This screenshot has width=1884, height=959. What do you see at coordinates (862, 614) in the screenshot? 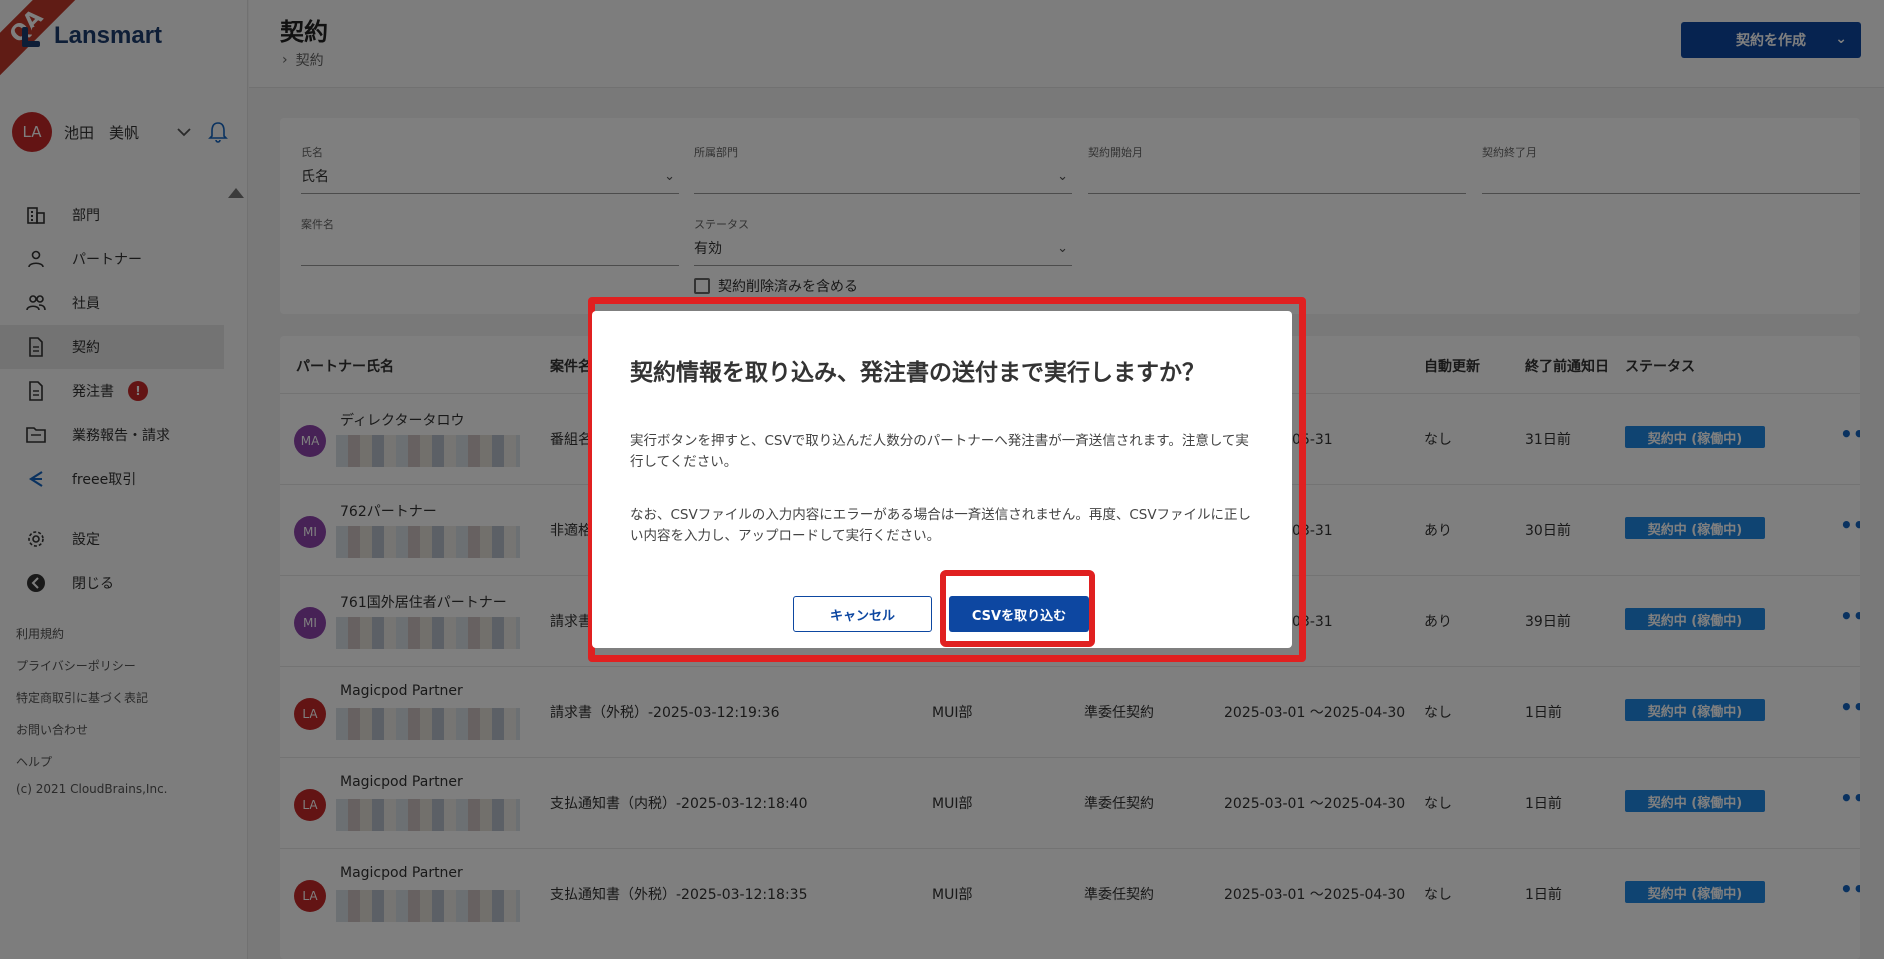
I see `cancel-button: キャンセル` at bounding box center [862, 614].